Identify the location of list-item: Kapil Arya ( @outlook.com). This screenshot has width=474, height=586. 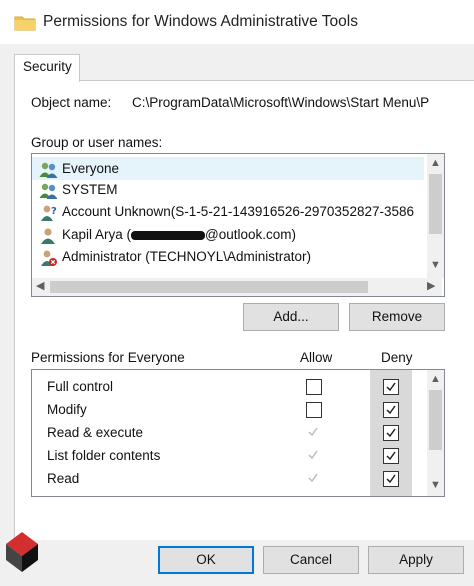
(228, 235).